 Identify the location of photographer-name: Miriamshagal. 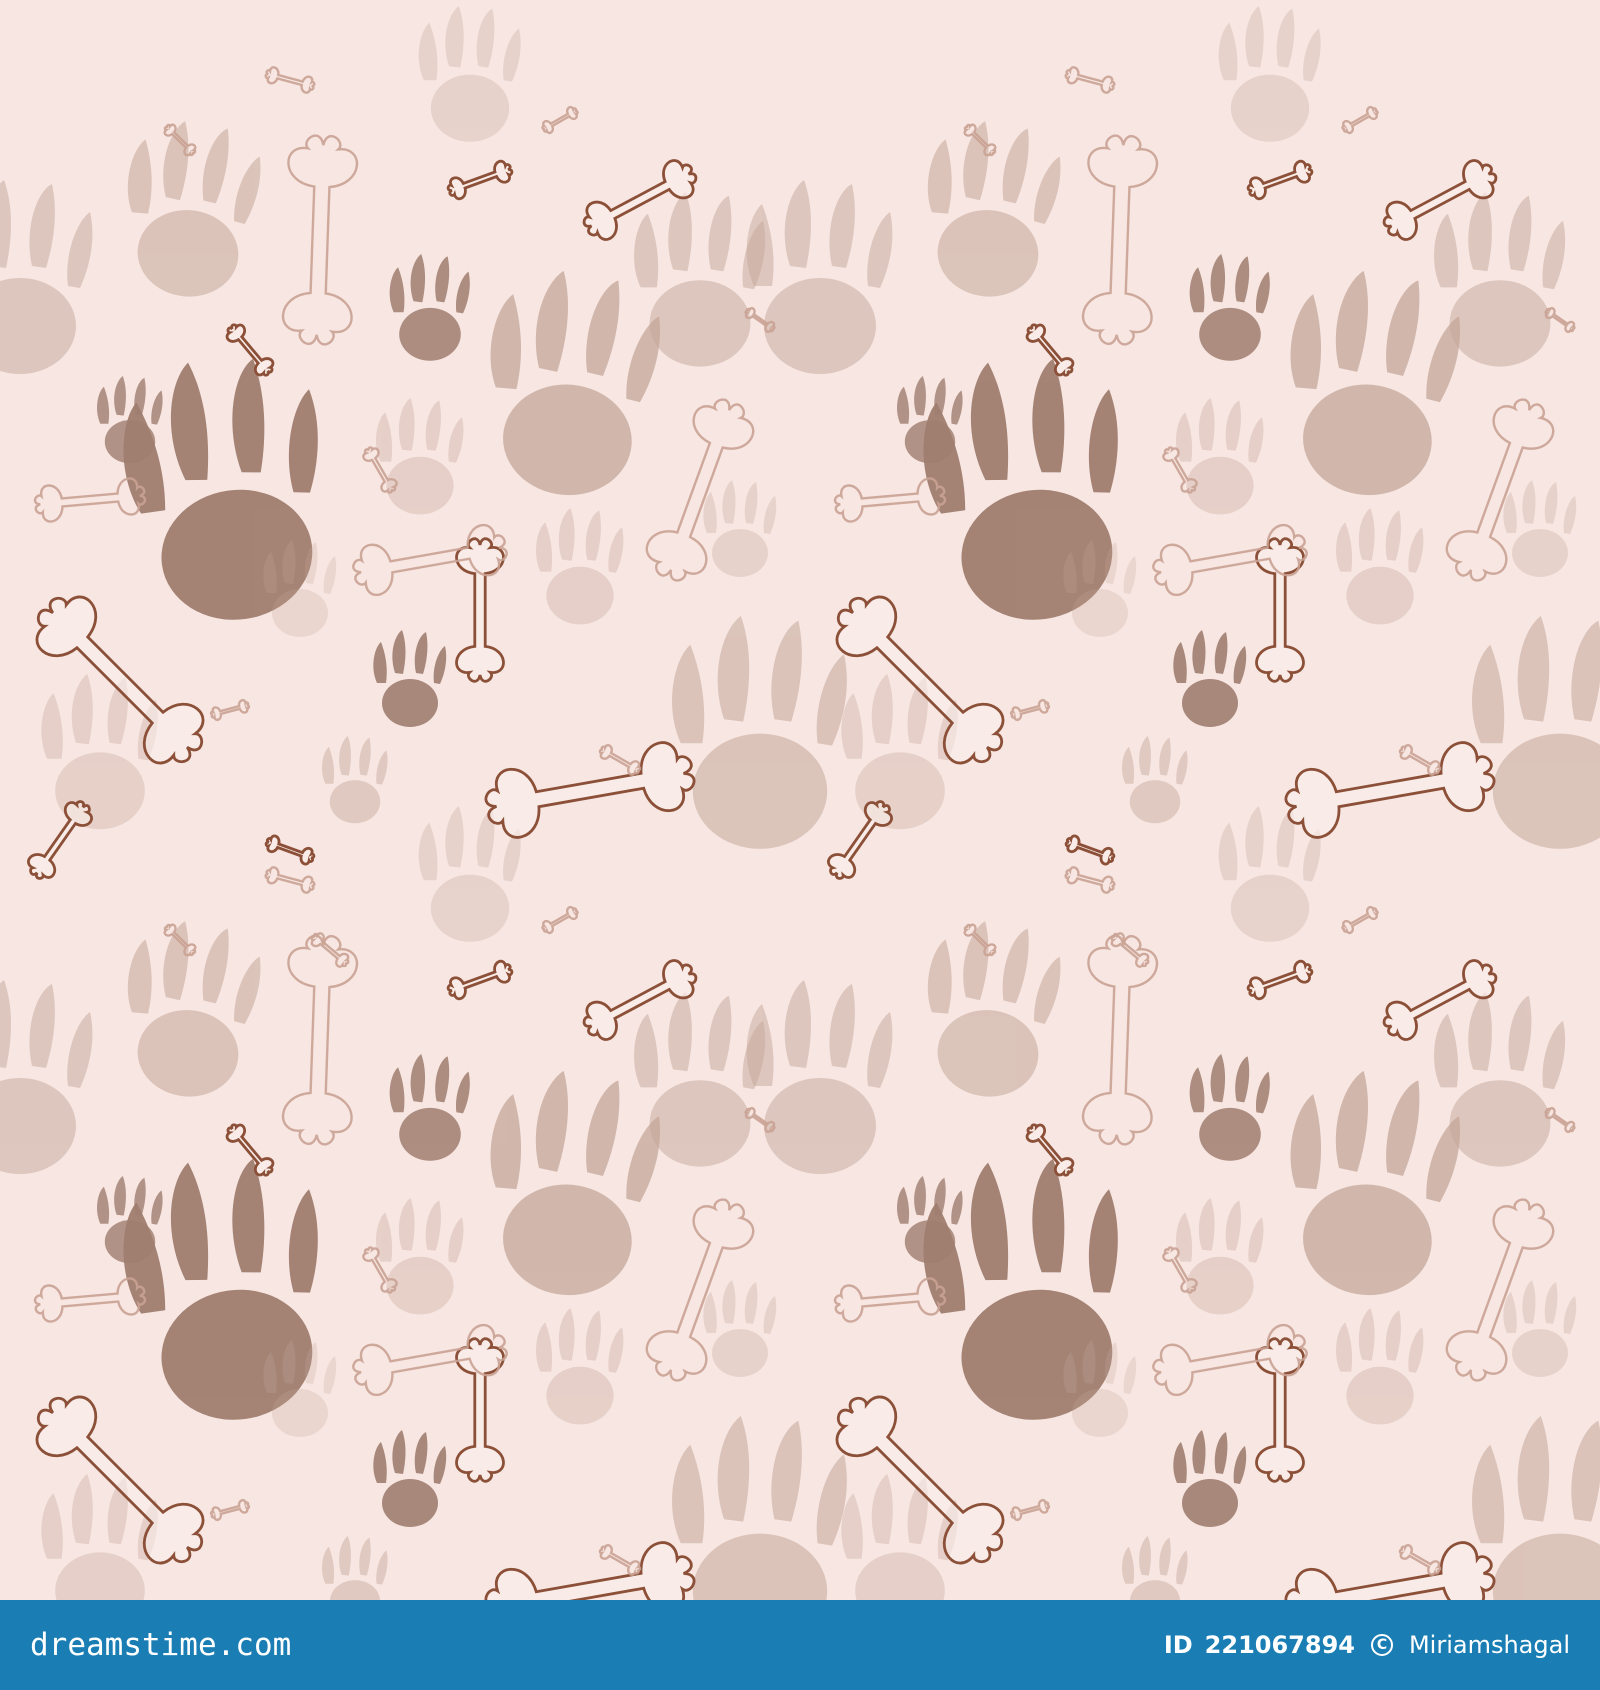
(1489, 1645).